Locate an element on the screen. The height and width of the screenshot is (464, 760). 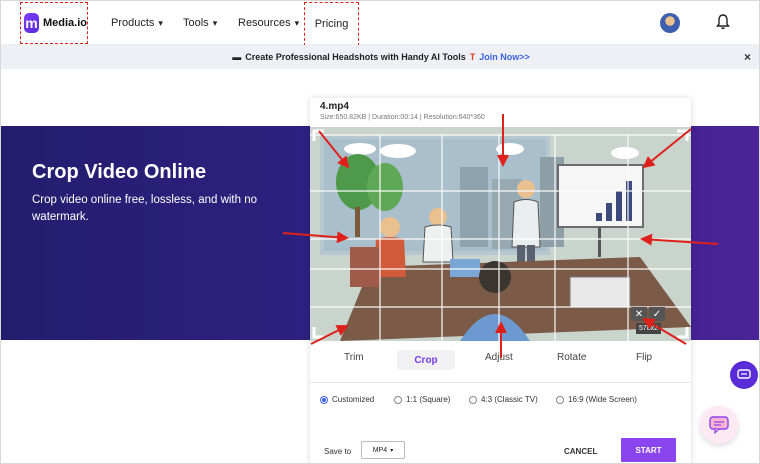
chat-icon is located at coordinates (744, 374).